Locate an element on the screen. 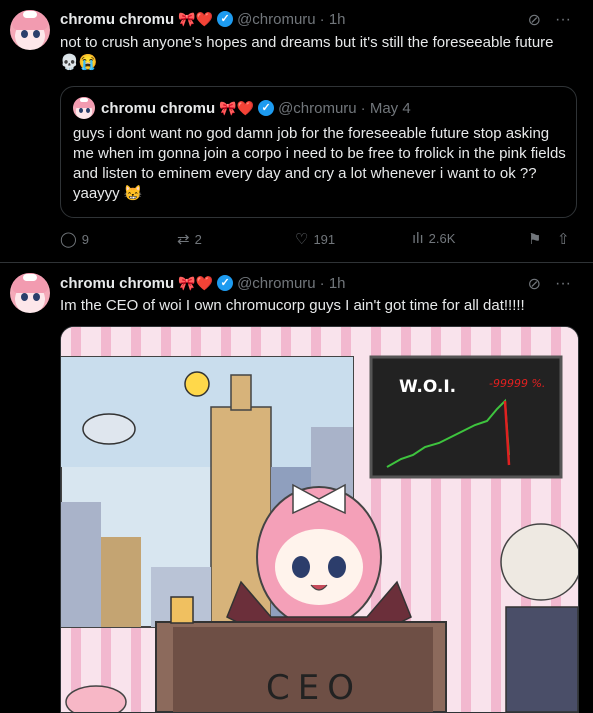 Image resolution: width=593 pixels, height=713 pixels. old-man-head is located at coordinates (539, 562).